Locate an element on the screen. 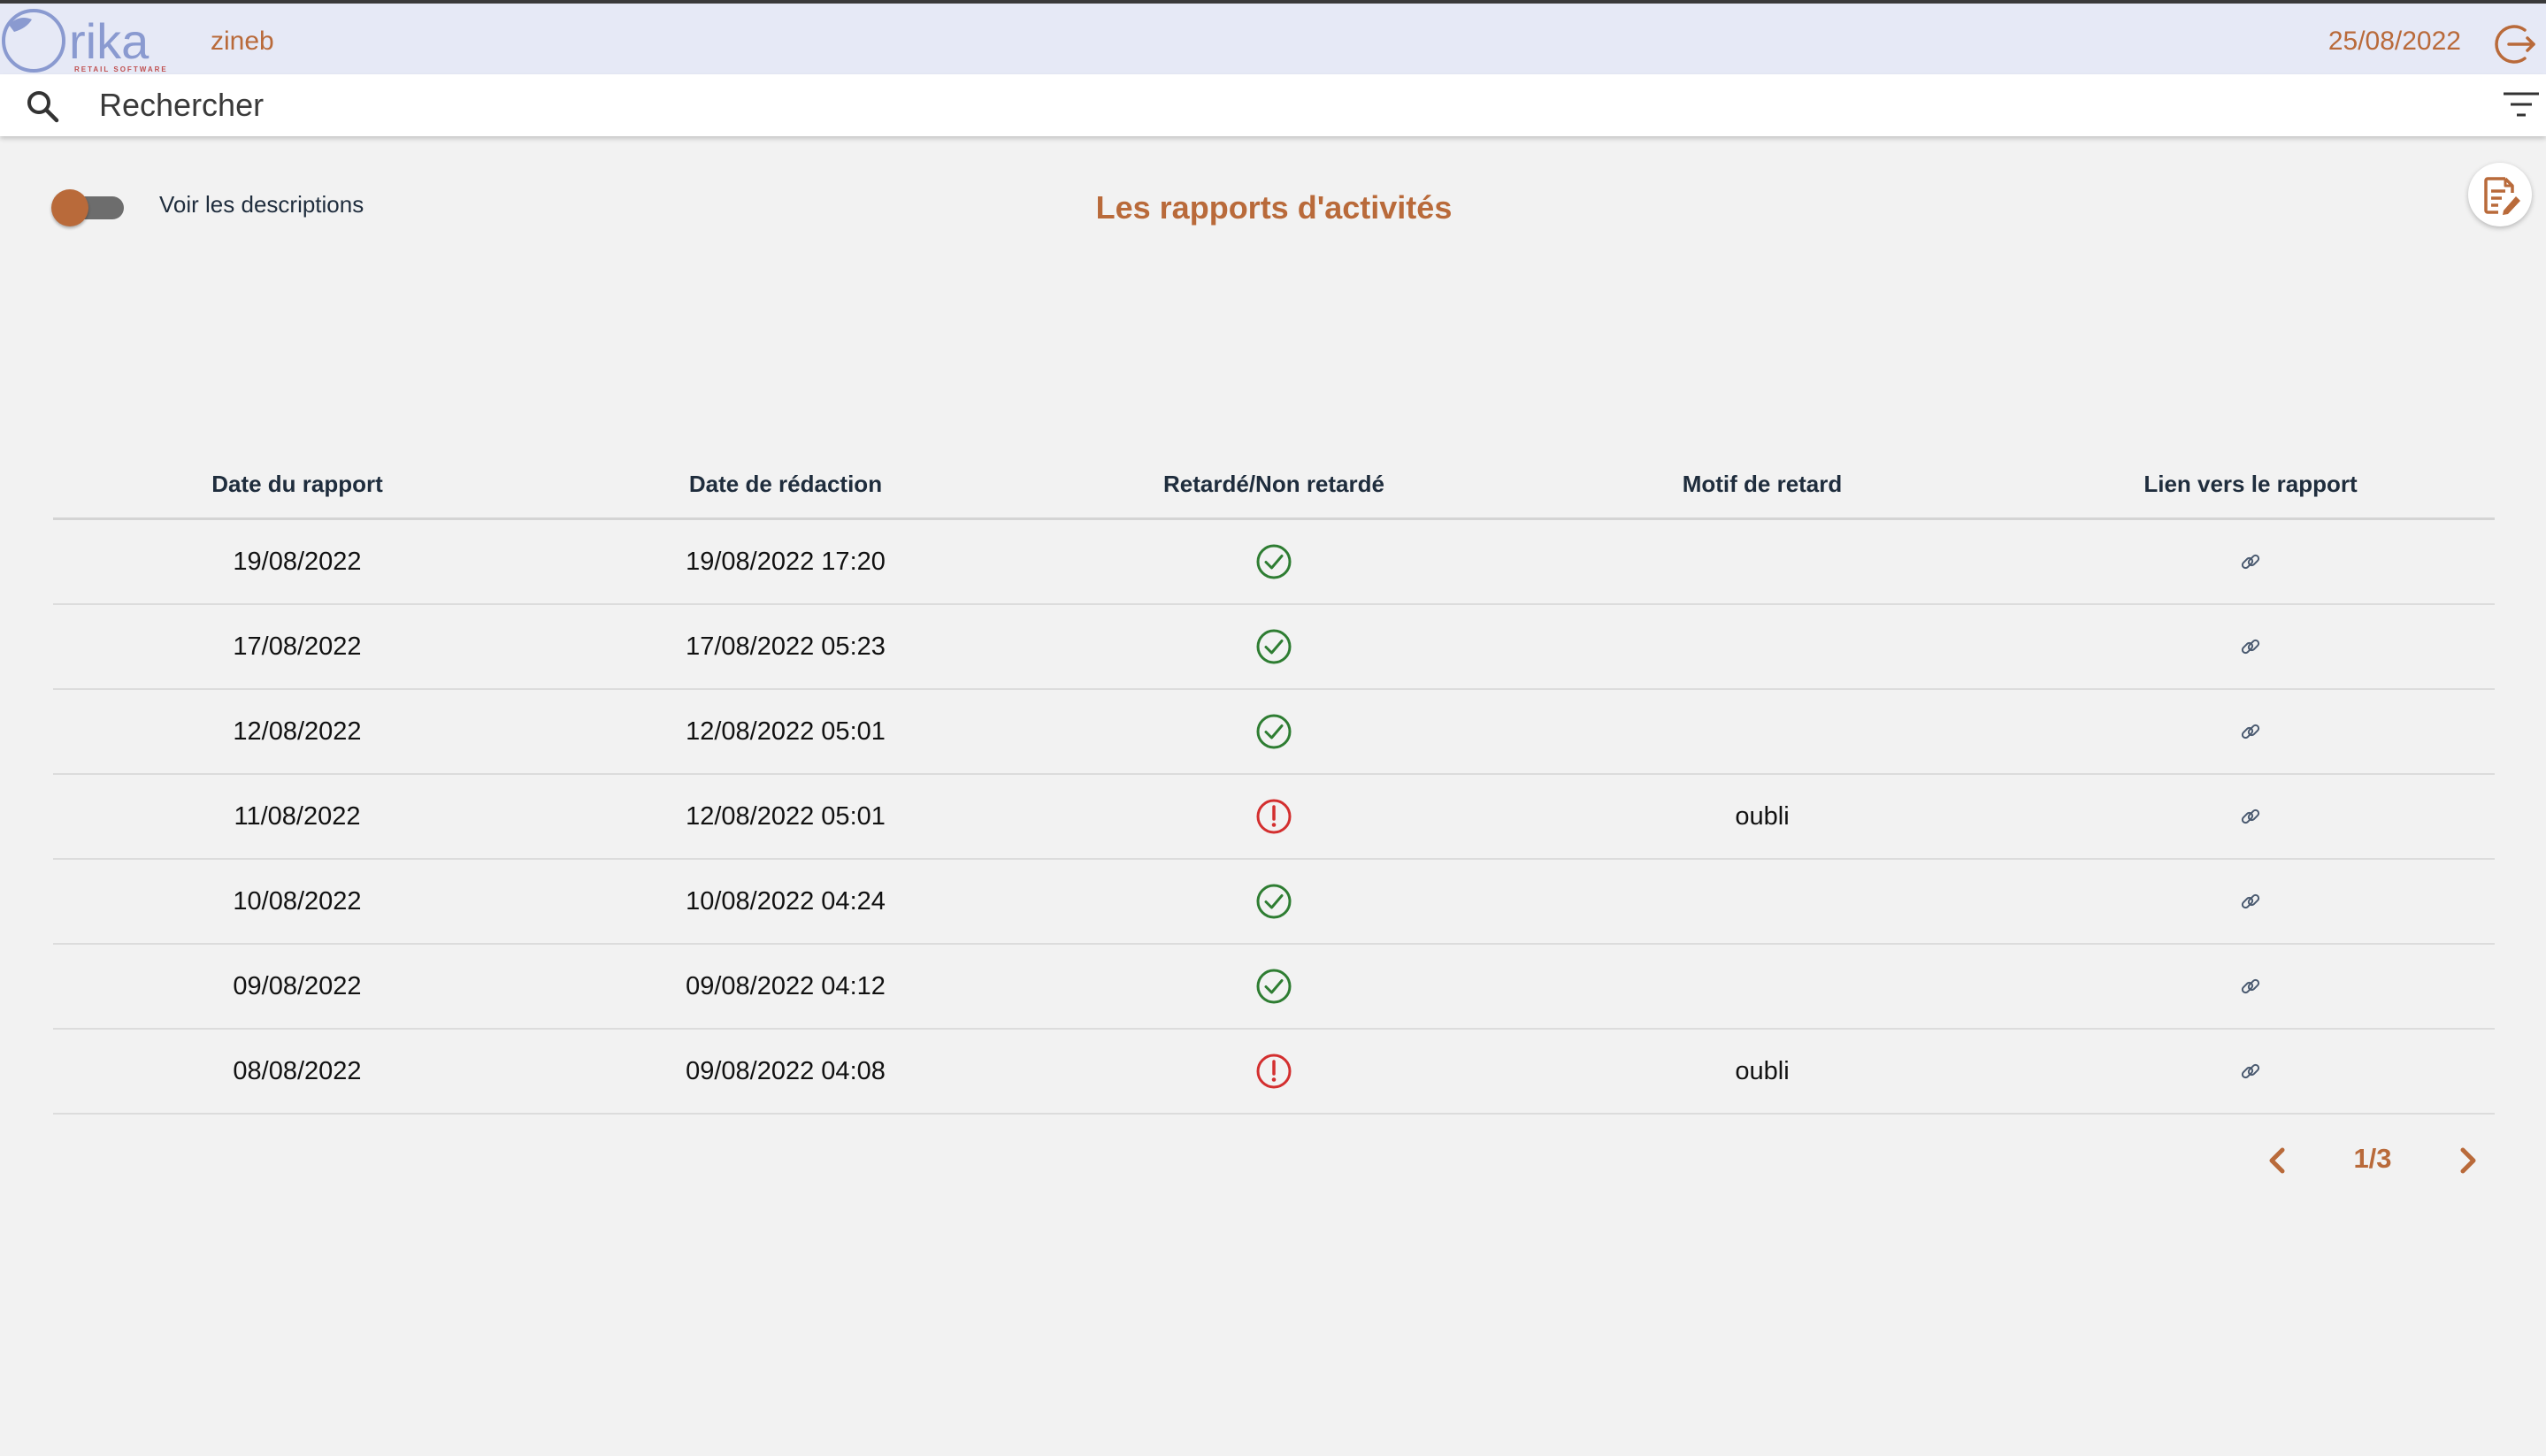 This screenshot has height=1456, width=2546. table-row: 10/08/2022 10/08/2022 04:24 is located at coordinates (1274, 902).